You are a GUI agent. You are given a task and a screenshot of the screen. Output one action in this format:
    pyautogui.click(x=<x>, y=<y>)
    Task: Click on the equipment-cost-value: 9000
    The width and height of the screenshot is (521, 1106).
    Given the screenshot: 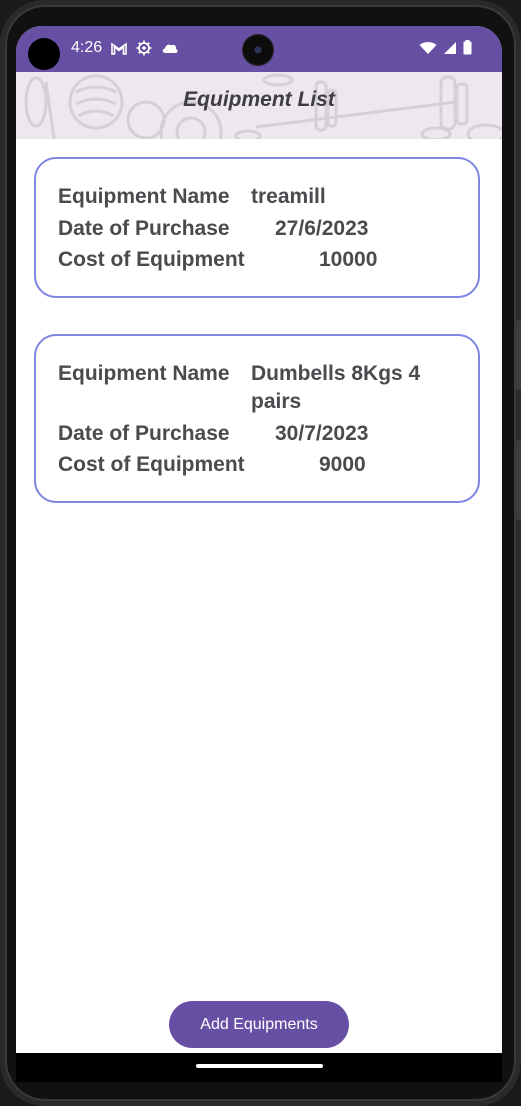 What is the action you would take?
    pyautogui.click(x=342, y=464)
    